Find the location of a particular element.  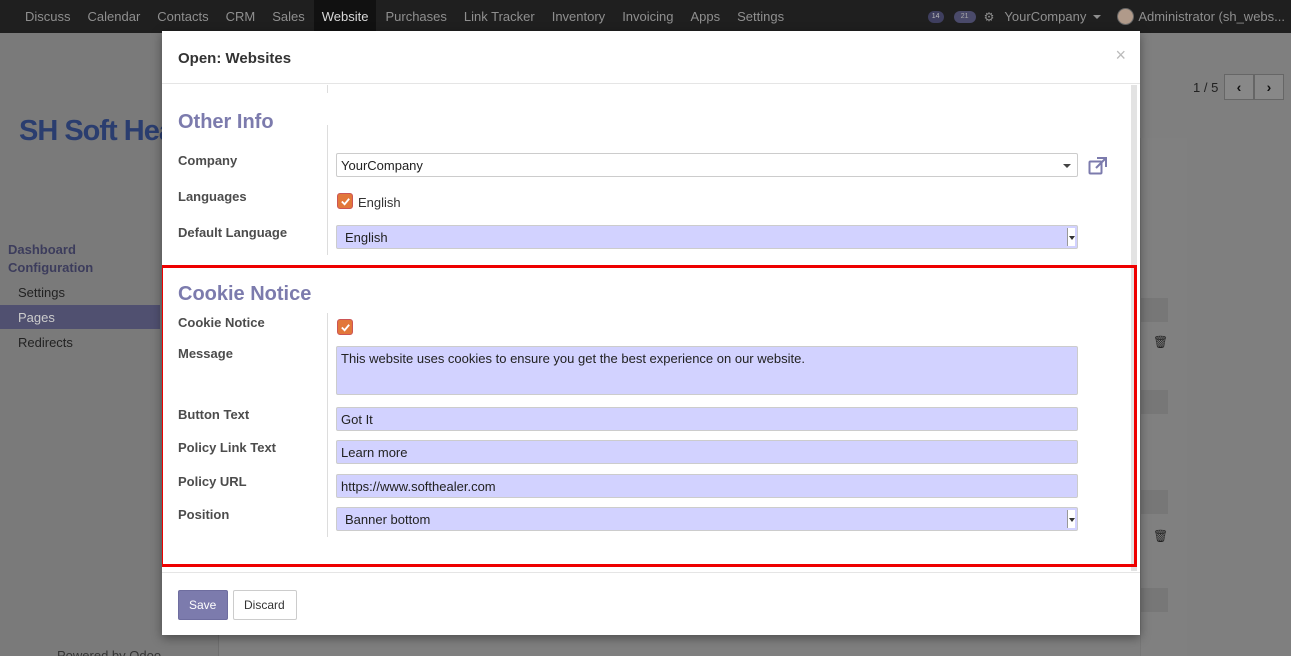

language-checkbox is located at coordinates (345, 201).